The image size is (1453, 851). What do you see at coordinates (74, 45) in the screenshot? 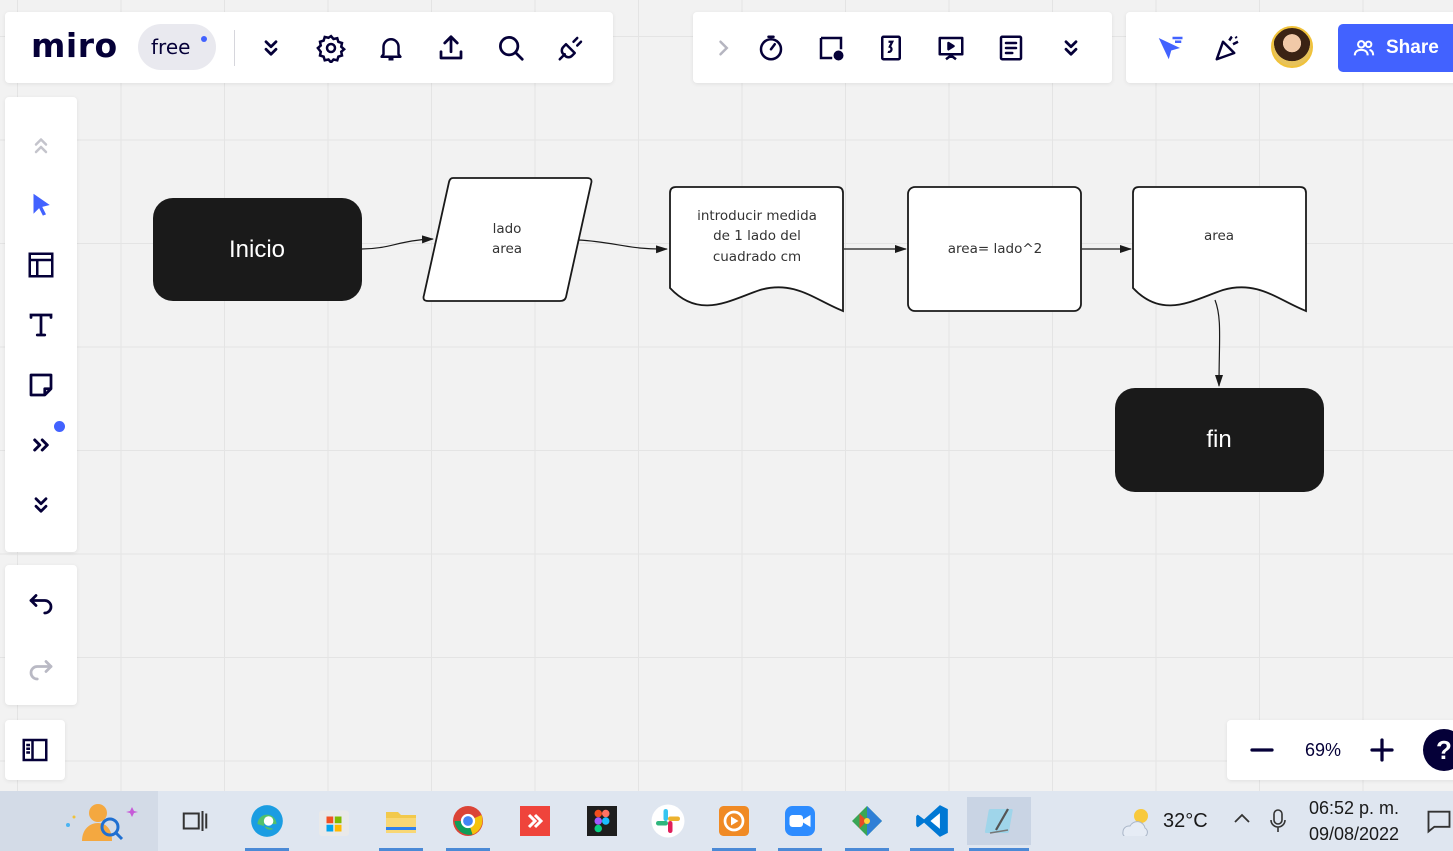
I see `miro-logo: miro` at bounding box center [74, 45].